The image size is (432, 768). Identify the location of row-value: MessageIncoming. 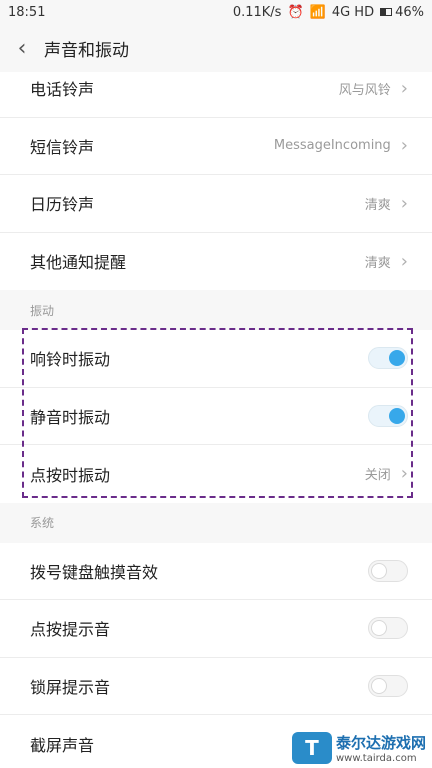
(332, 146).